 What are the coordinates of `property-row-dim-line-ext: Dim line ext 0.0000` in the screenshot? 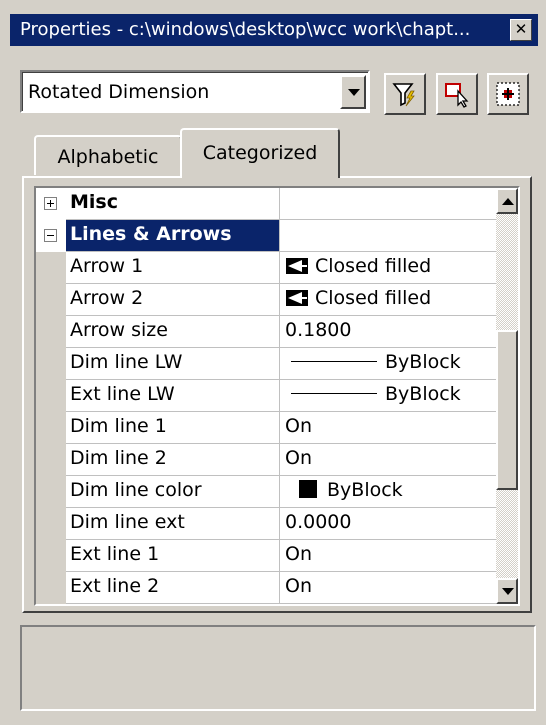 It's located at (266, 524).